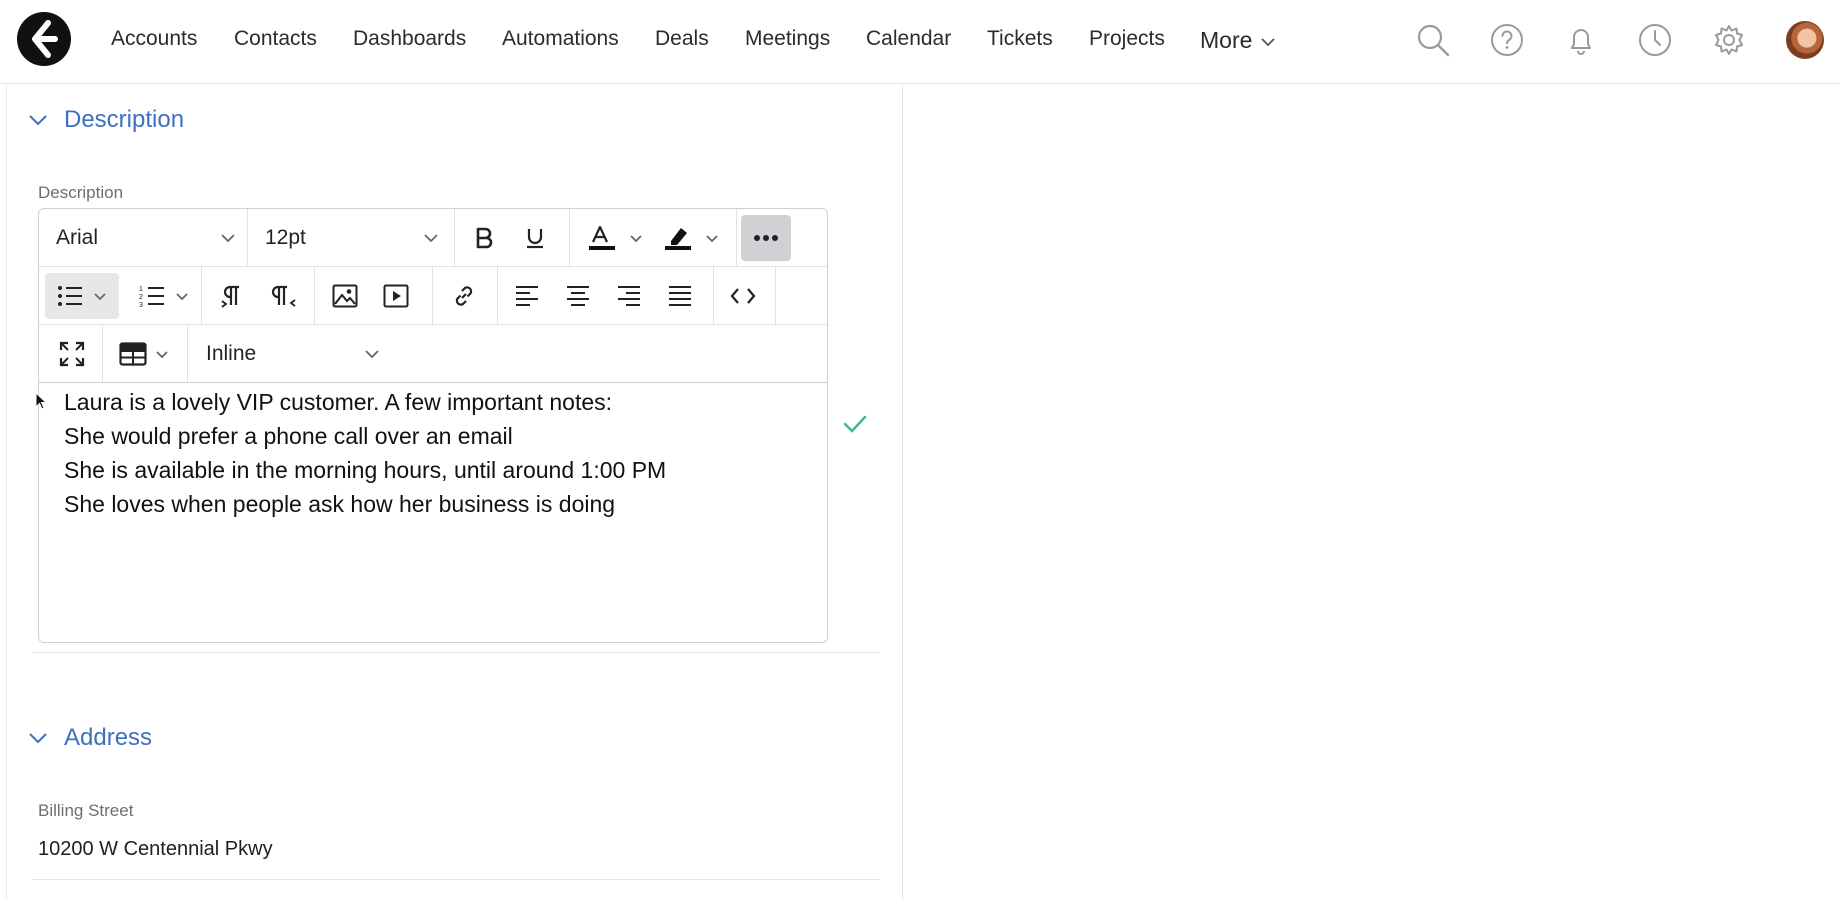 The height and width of the screenshot is (900, 1840). What do you see at coordinates (86, 810) in the screenshot?
I see `billing-street-label: Billing Street` at bounding box center [86, 810].